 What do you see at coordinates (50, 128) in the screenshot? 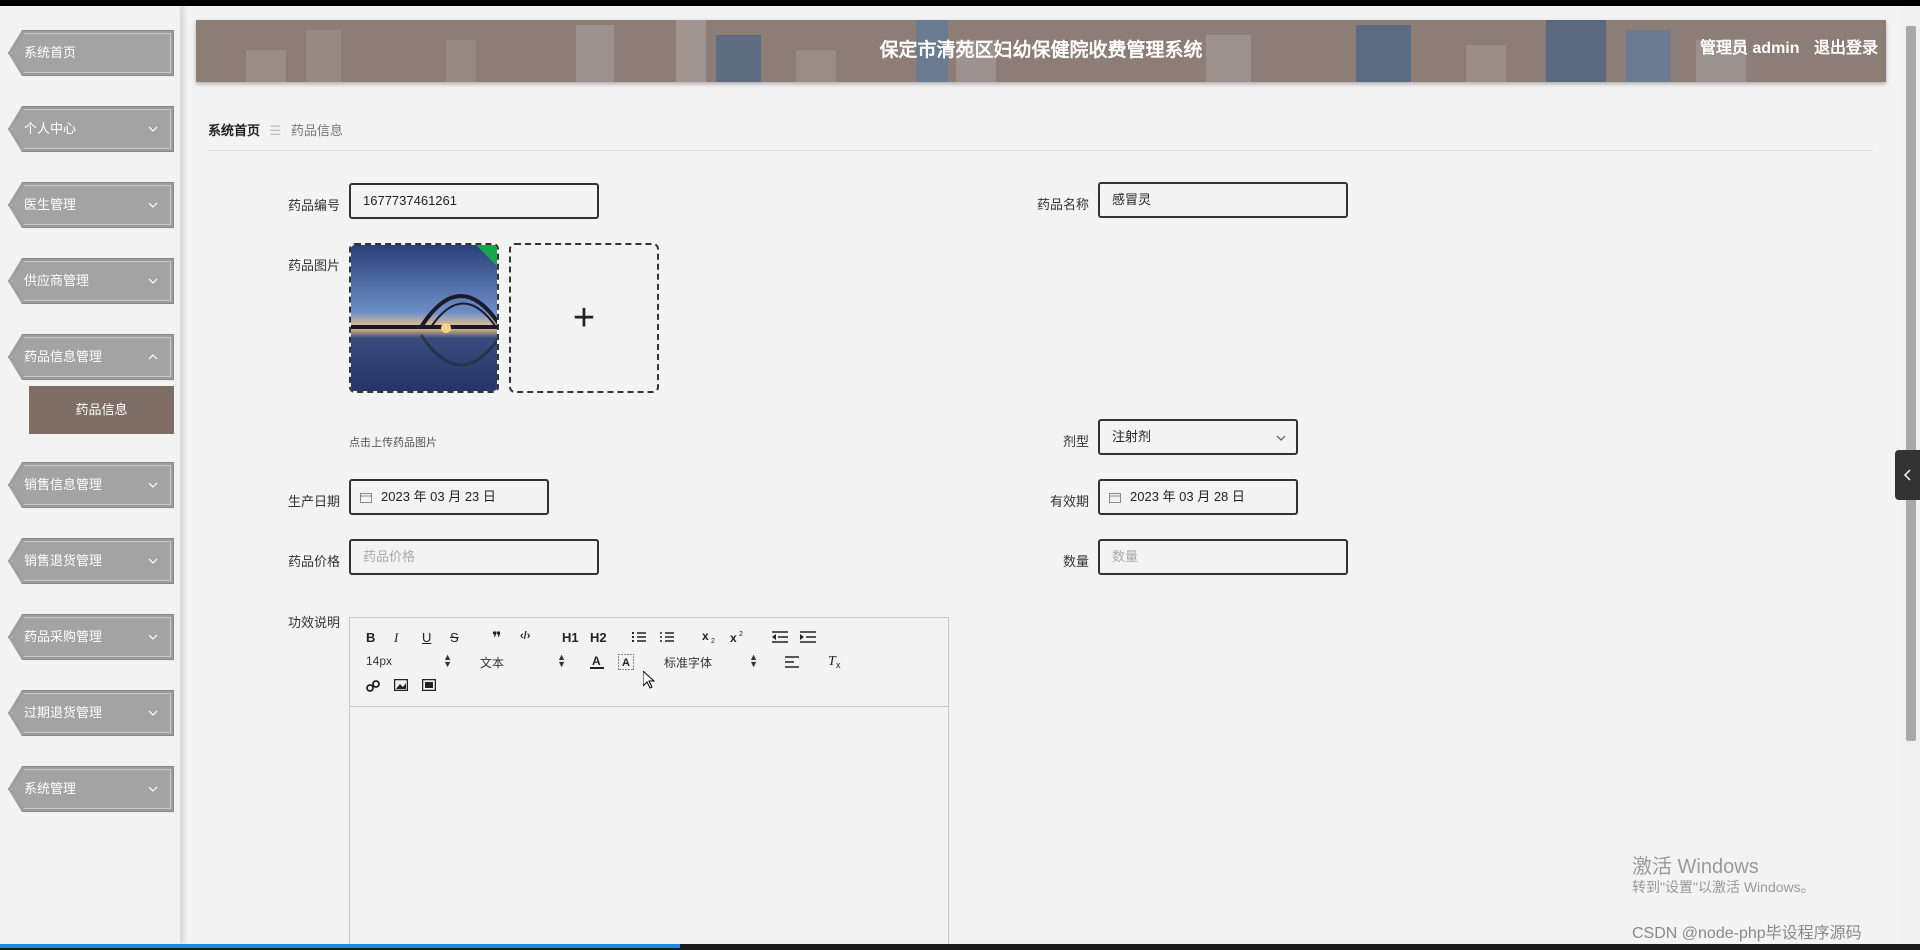
I see `sidebar-item-label: 个人中心` at bounding box center [50, 128].